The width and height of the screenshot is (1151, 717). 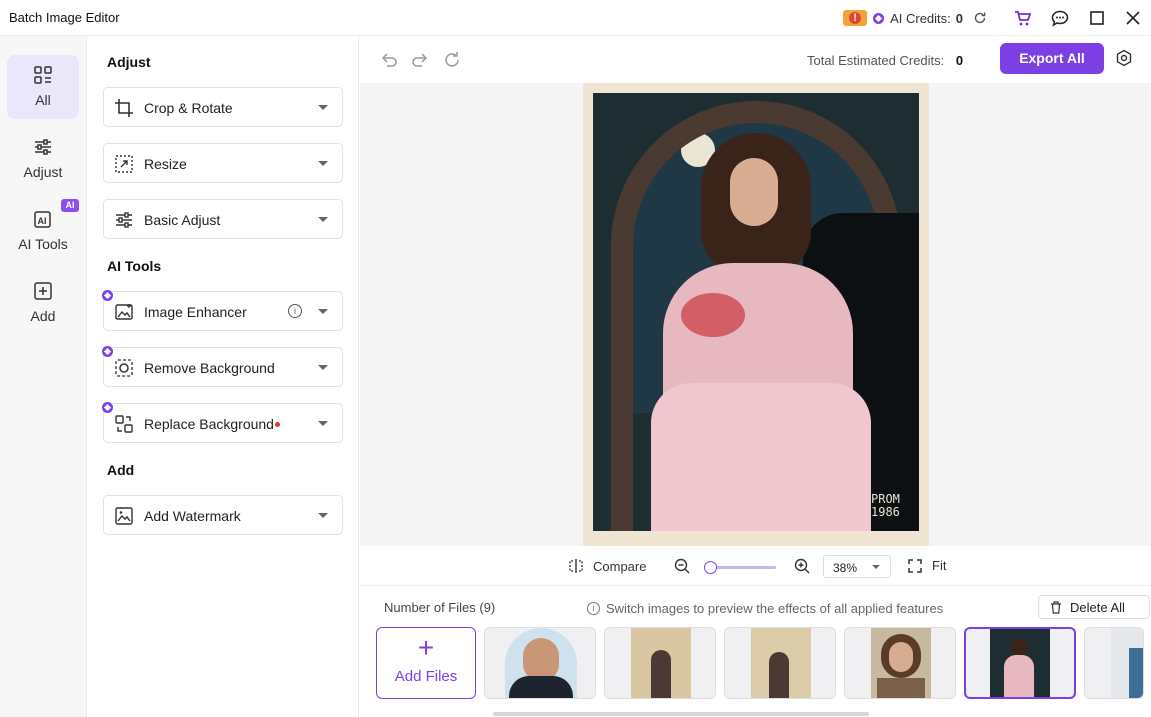 I want to click on ai-credits: AI Credits: 0, so click(x=929, y=18).